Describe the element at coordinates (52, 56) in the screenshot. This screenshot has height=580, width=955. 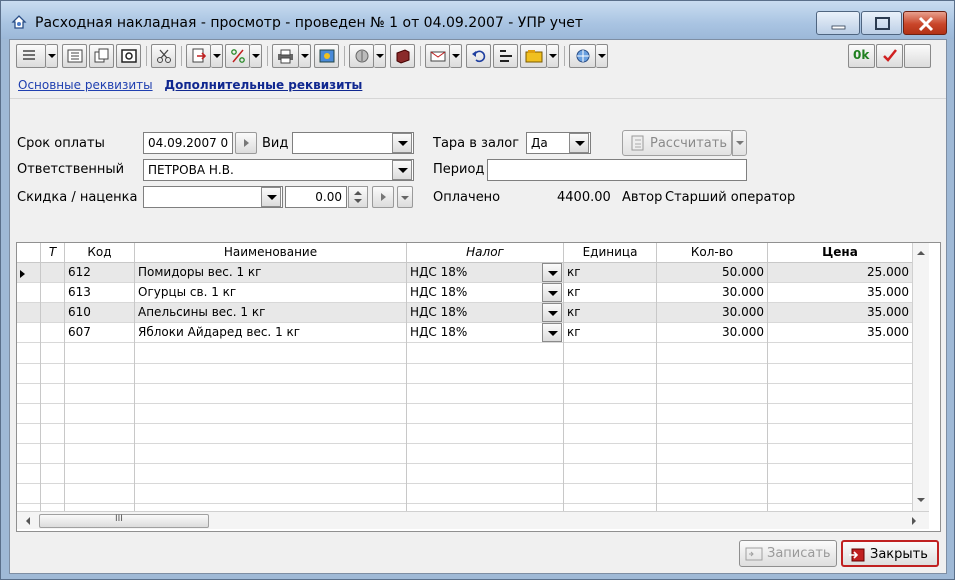
I see `form-menu-dropdown` at that location.